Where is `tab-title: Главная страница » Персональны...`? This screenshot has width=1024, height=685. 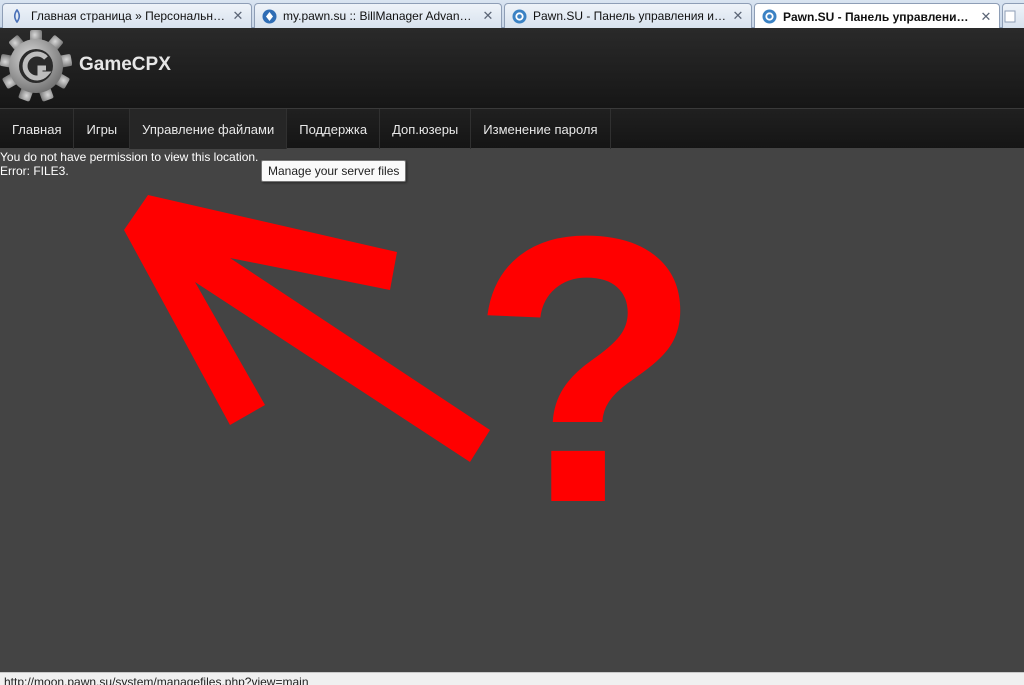 tab-title: Главная страница » Персональны... is located at coordinates (129, 16).